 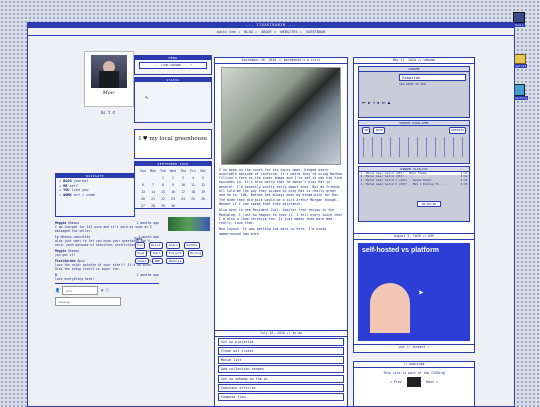 What do you see at coordinates (191, 245) in the screenshot?
I see `tag-button: Update` at bounding box center [191, 245].